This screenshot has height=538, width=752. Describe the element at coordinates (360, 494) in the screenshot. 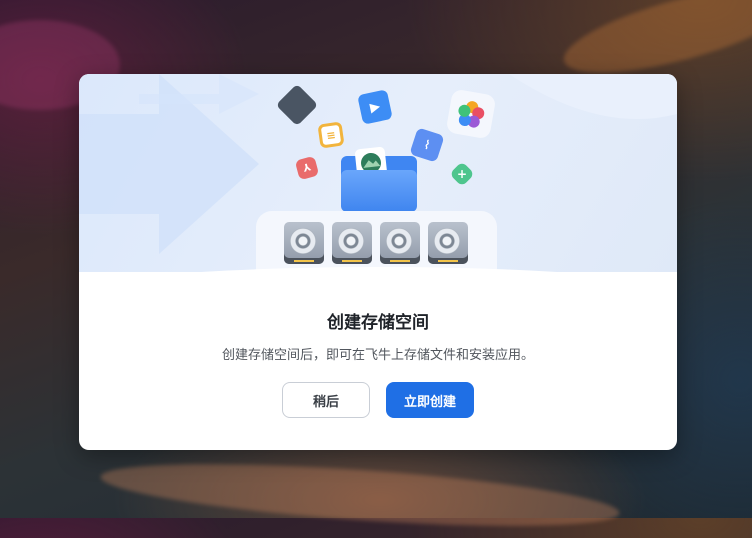

I see `wallpaper-streak` at that location.